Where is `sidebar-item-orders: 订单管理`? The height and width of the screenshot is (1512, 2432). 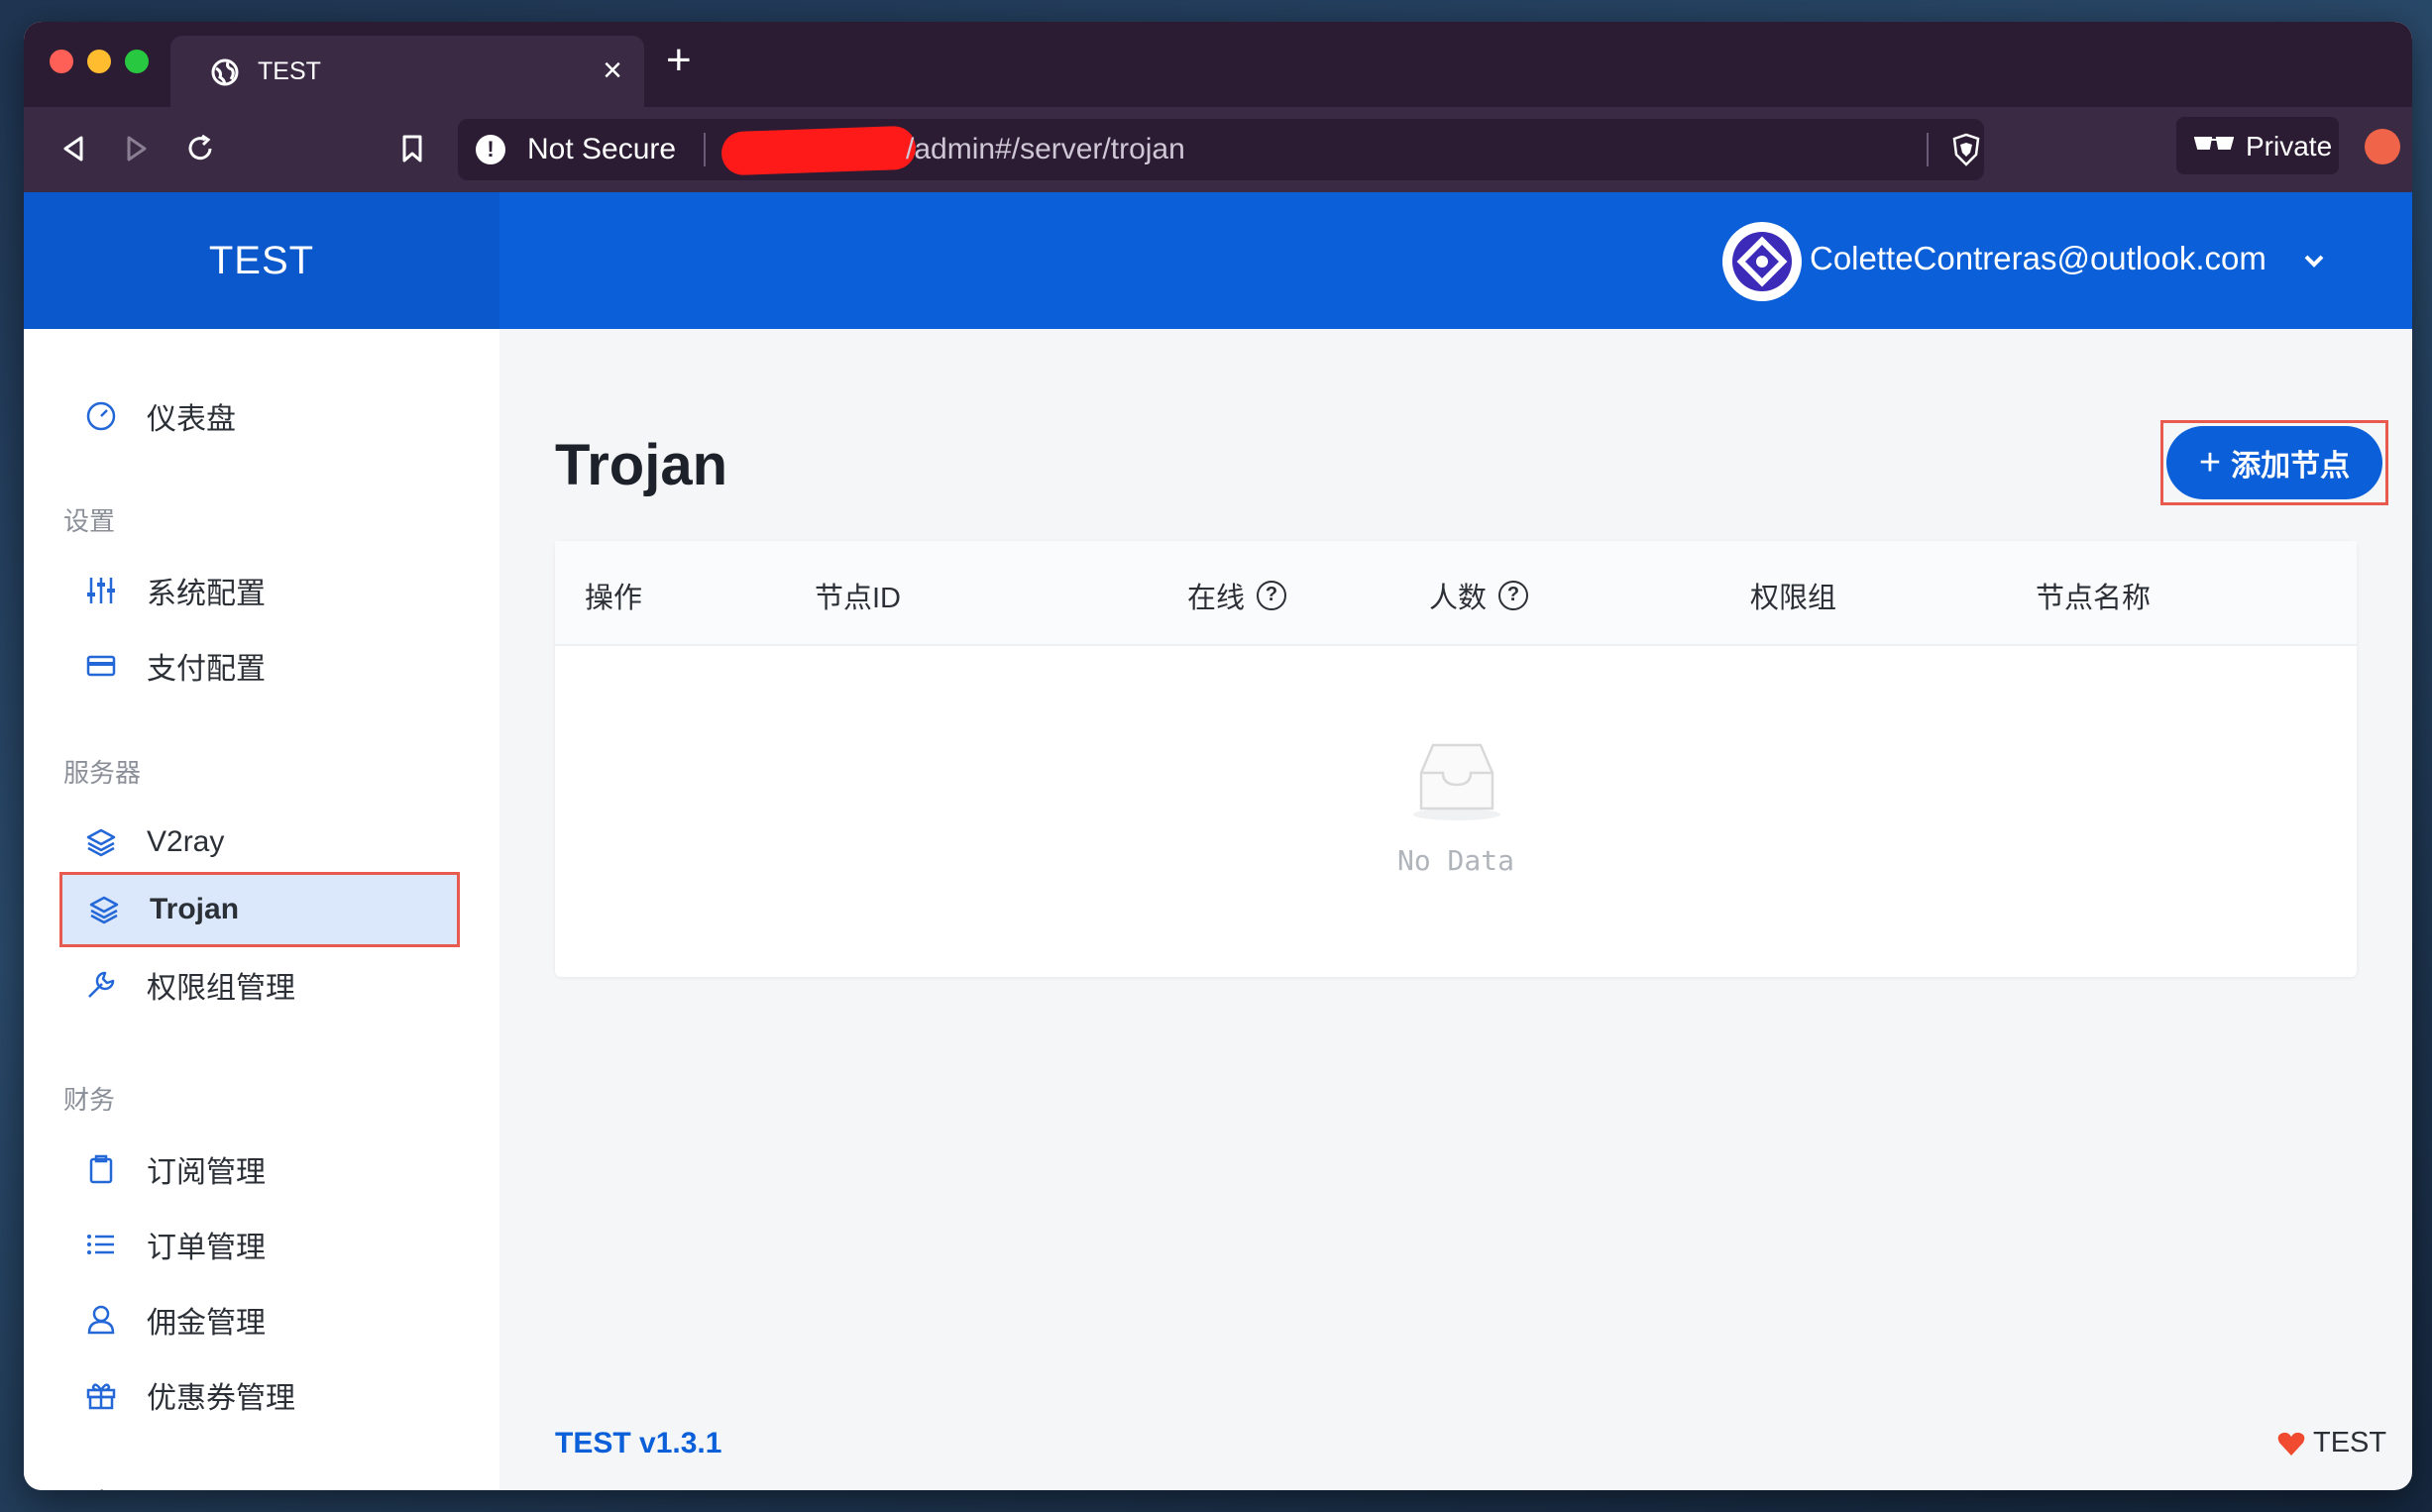
sidebar-item-orders: 订单管理 is located at coordinates (259, 1245).